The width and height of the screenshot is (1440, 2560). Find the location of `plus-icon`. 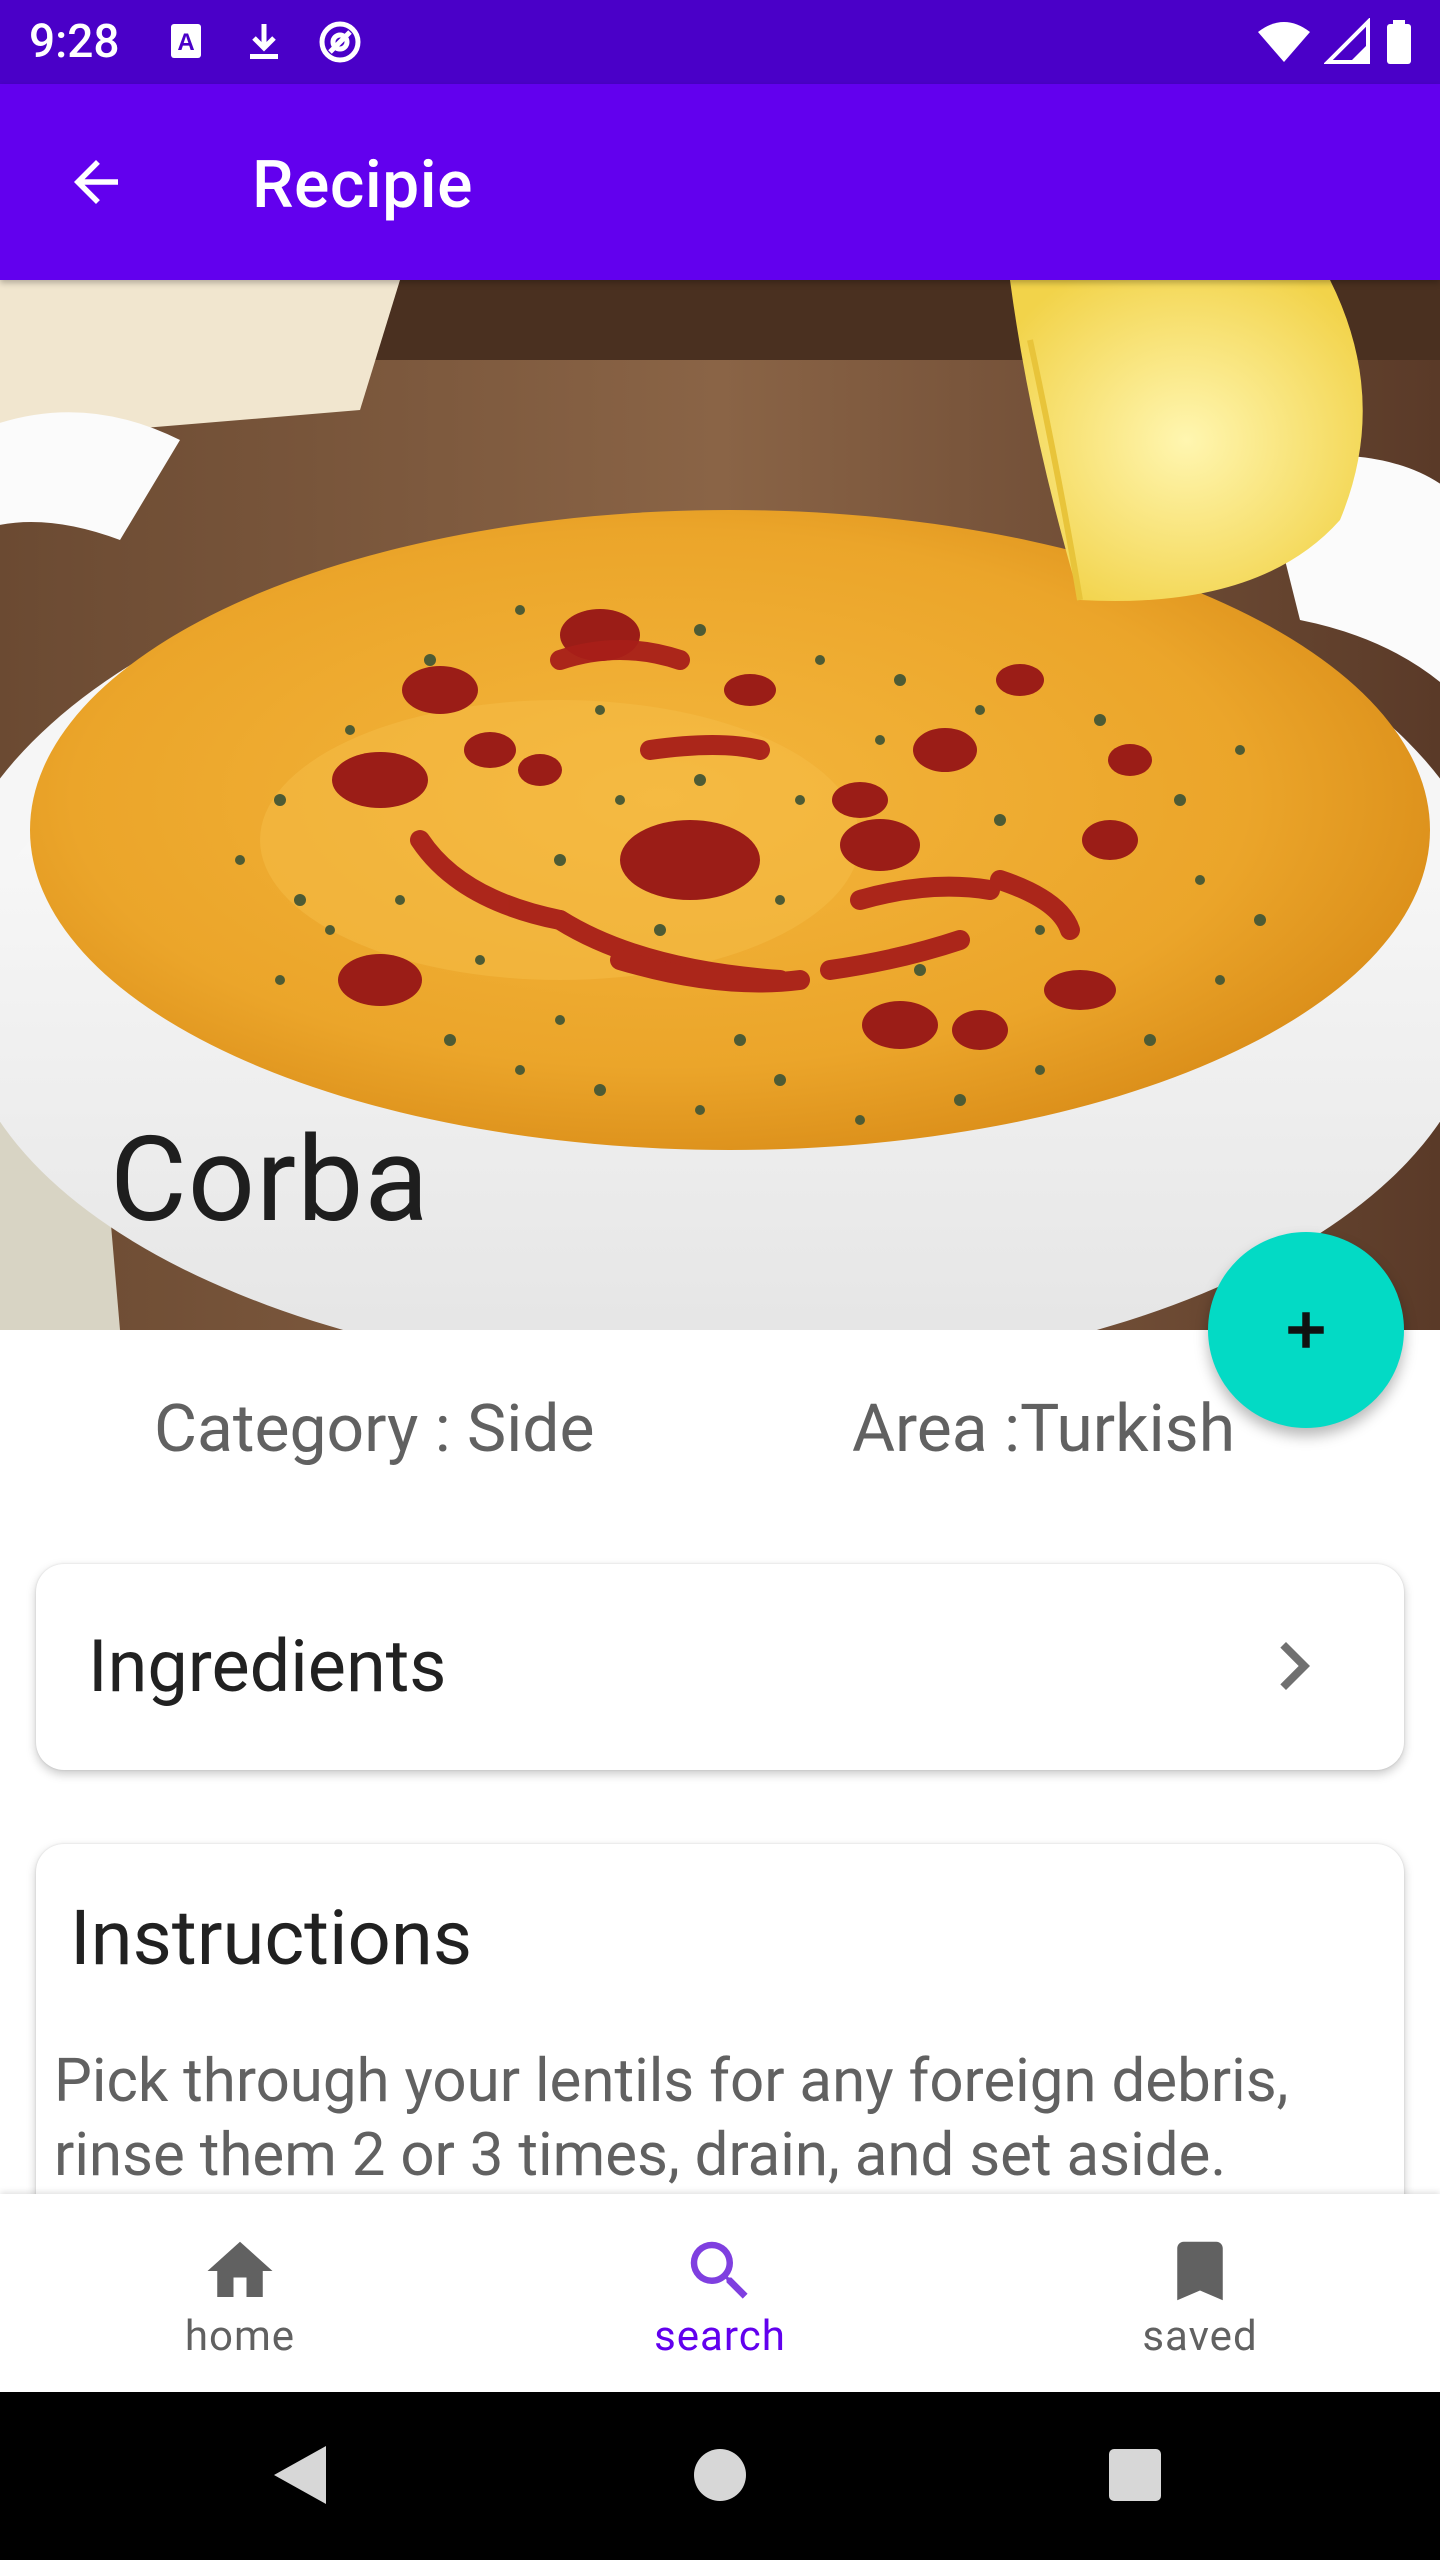

plus-icon is located at coordinates (1306, 1330).